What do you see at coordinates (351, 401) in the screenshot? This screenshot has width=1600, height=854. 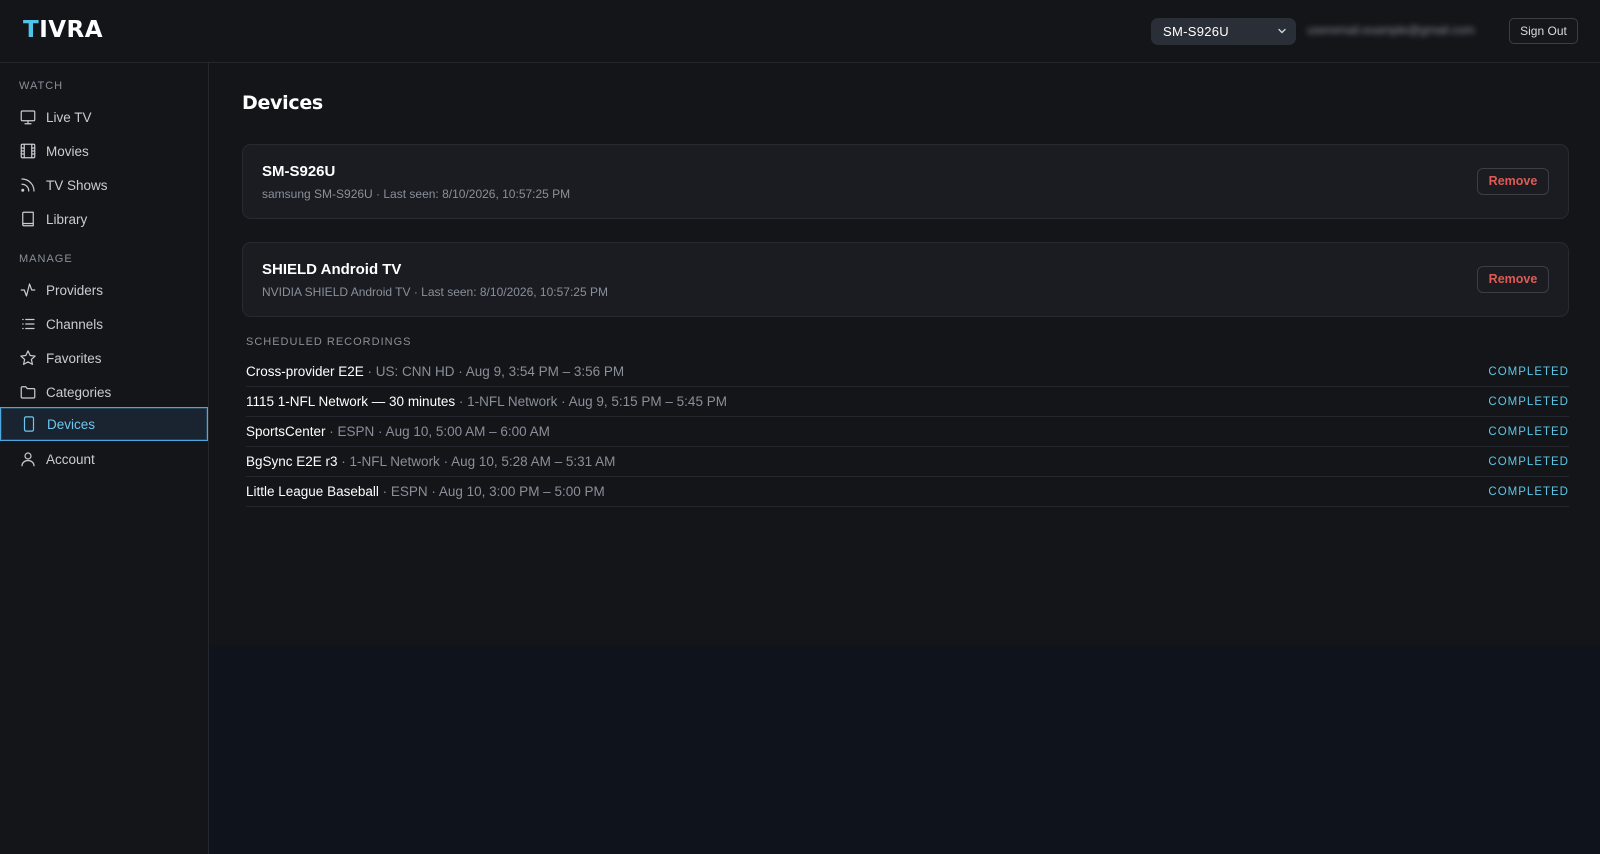 I see `recording-title: 1115 1-NFL Network — 30 minutes` at bounding box center [351, 401].